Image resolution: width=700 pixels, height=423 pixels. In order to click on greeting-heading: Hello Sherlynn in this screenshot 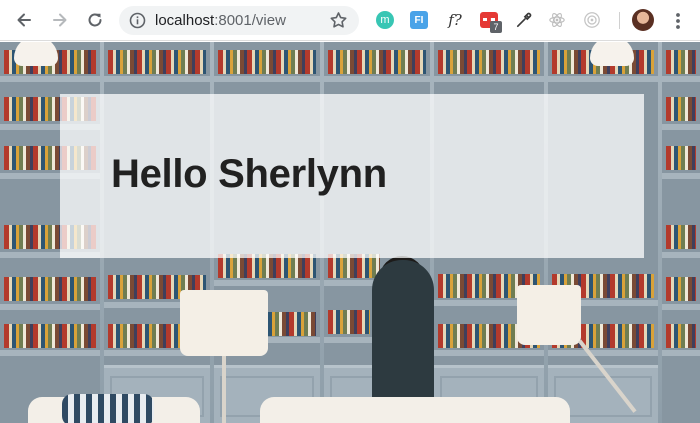, I will do `click(249, 174)`.